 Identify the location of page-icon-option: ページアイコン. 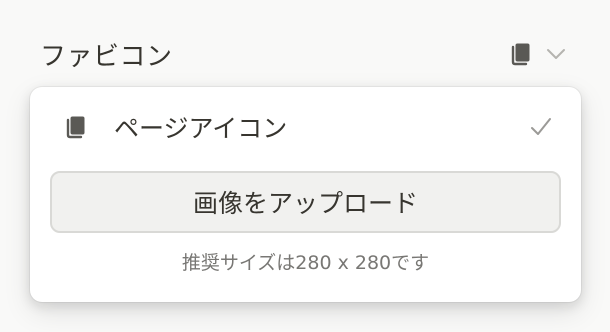
(307, 127).